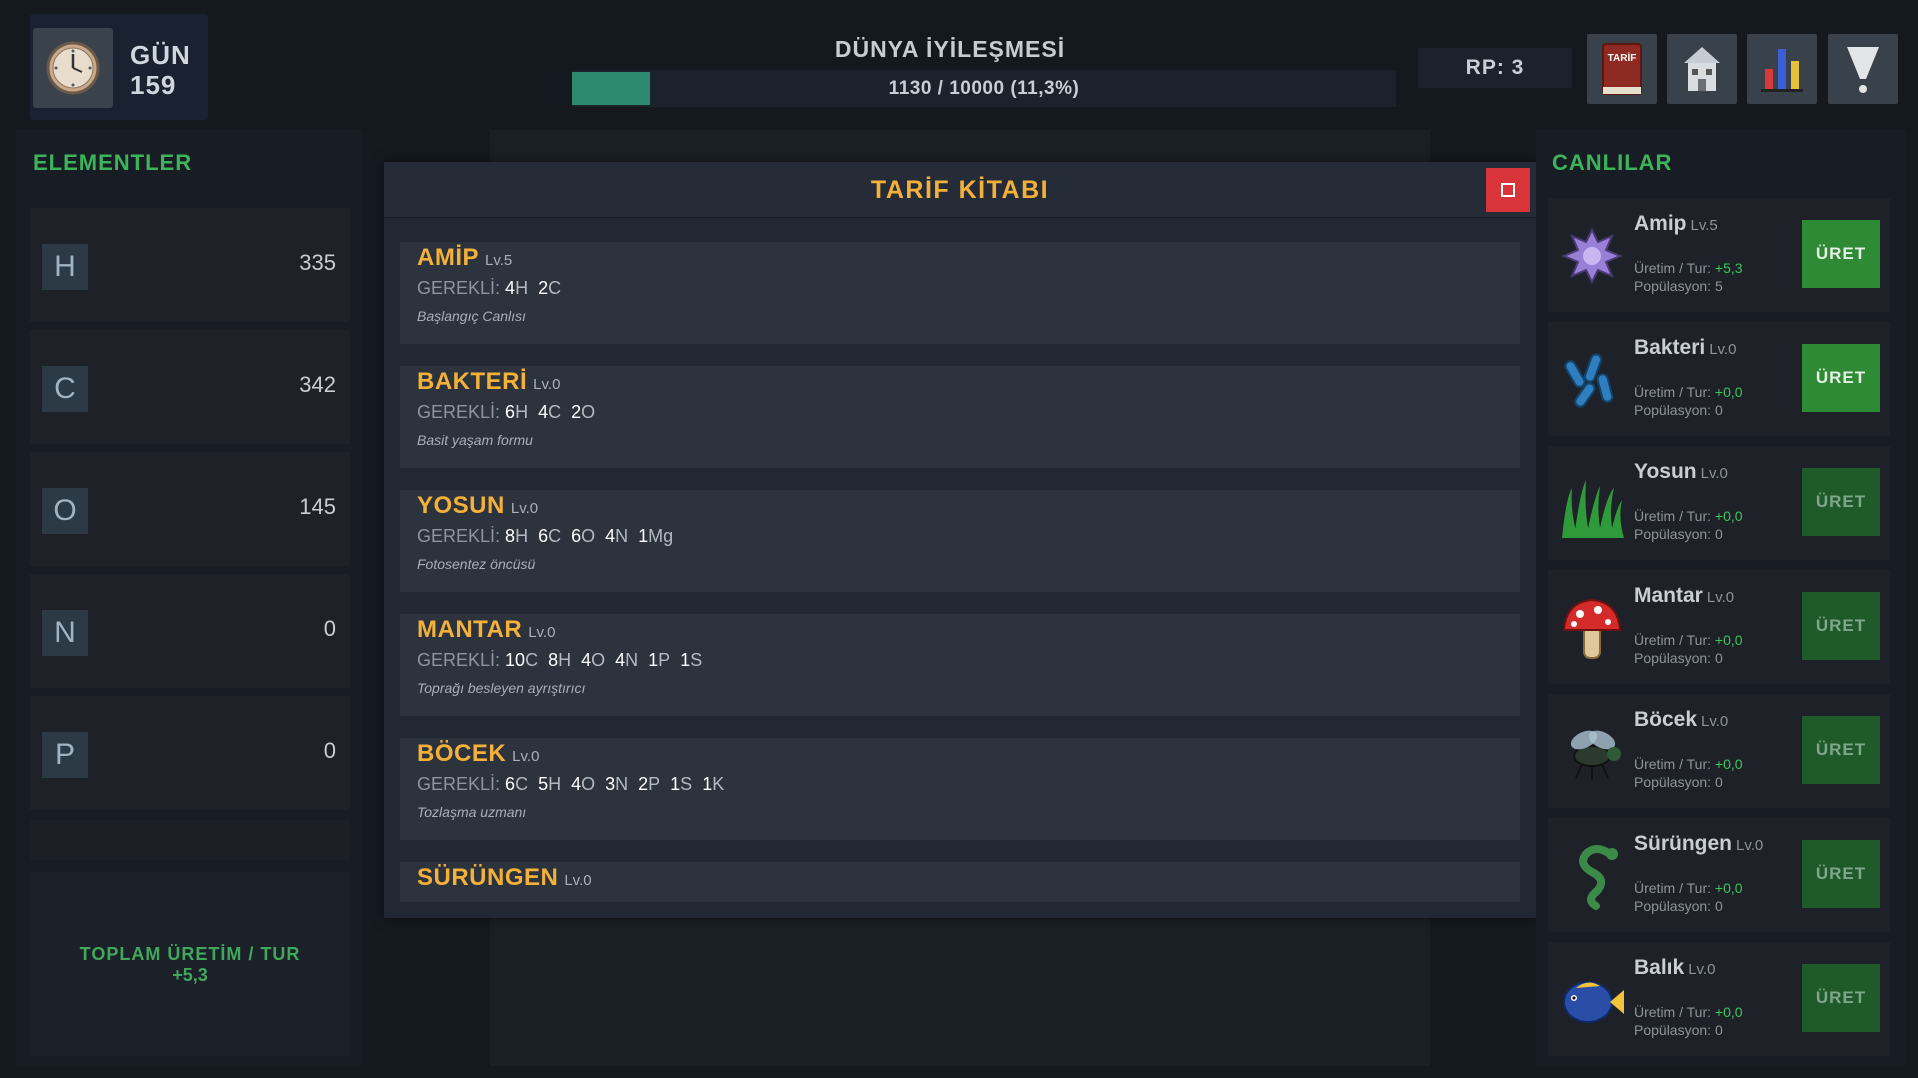 Image resolution: width=1918 pixels, height=1078 pixels. I want to click on day-counter: GÜN 159, so click(119, 67).